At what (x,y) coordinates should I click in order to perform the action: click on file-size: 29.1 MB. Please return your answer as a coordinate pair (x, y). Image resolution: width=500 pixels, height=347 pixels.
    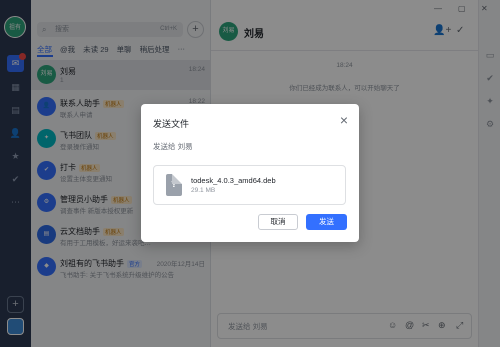
    Looking at the image, I should click on (203, 190).